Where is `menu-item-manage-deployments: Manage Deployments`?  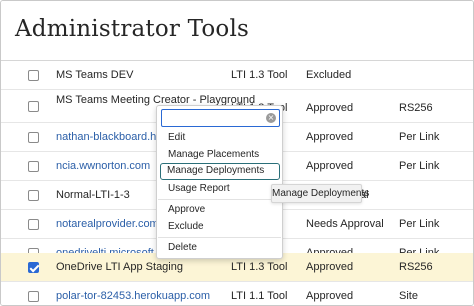 menu-item-manage-deployments: Manage Deployments is located at coordinates (220, 171).